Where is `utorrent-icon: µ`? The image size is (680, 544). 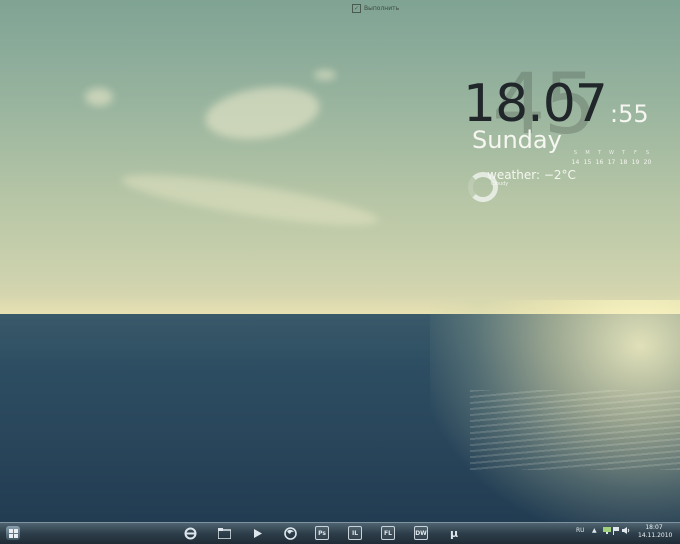 utorrent-icon: µ is located at coordinates (454, 533).